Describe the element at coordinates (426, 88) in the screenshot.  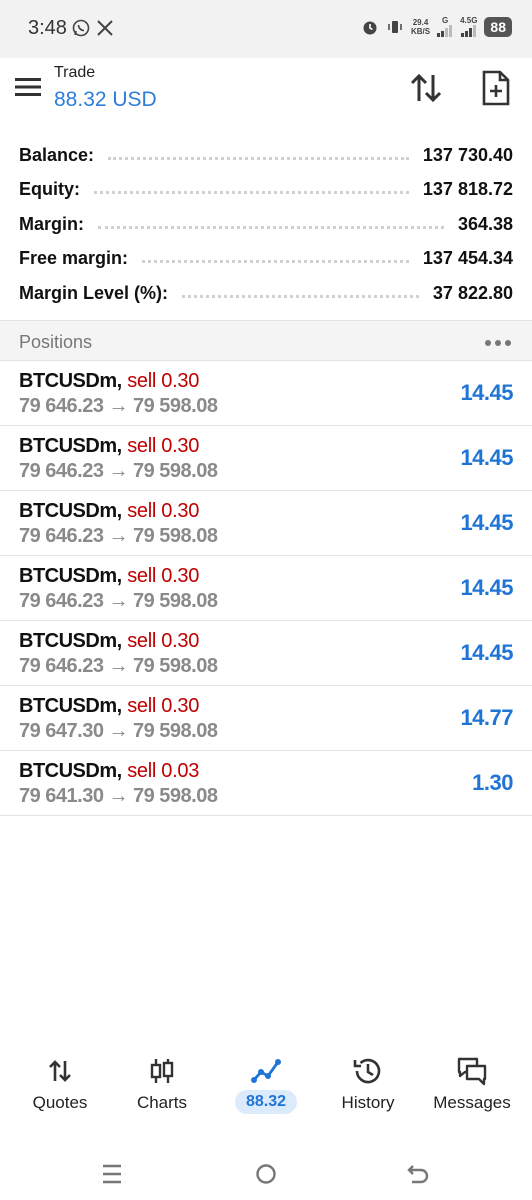
I see `sort-arrows-icon` at that location.